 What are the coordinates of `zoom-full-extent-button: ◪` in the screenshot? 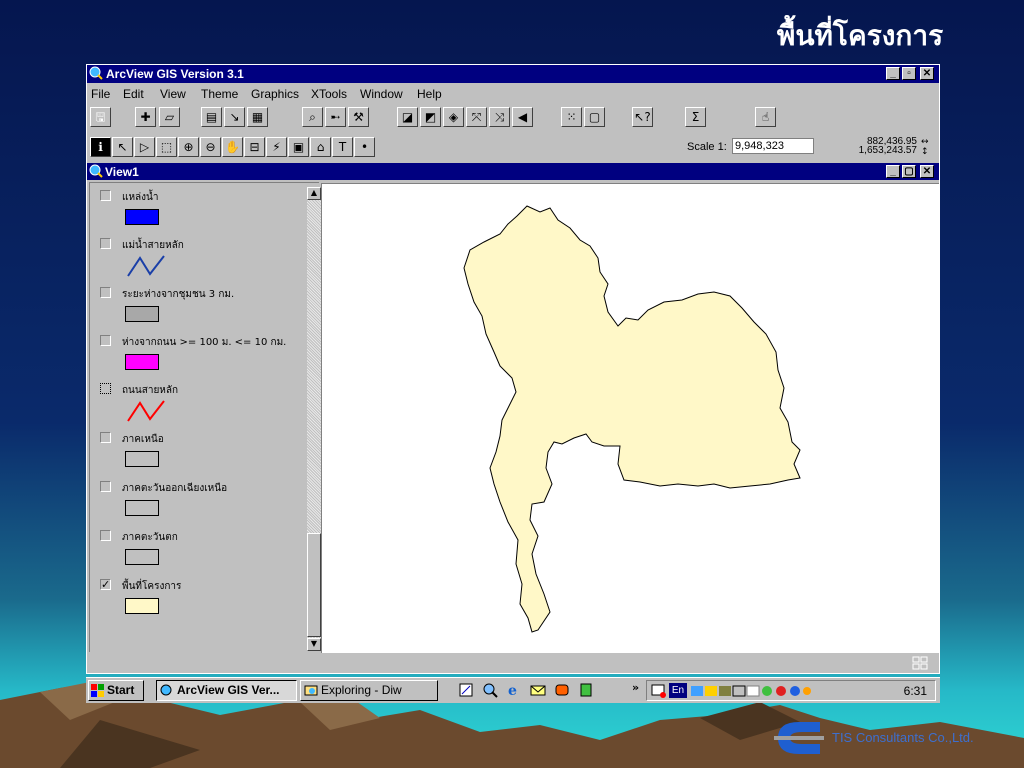 It's located at (407, 117).